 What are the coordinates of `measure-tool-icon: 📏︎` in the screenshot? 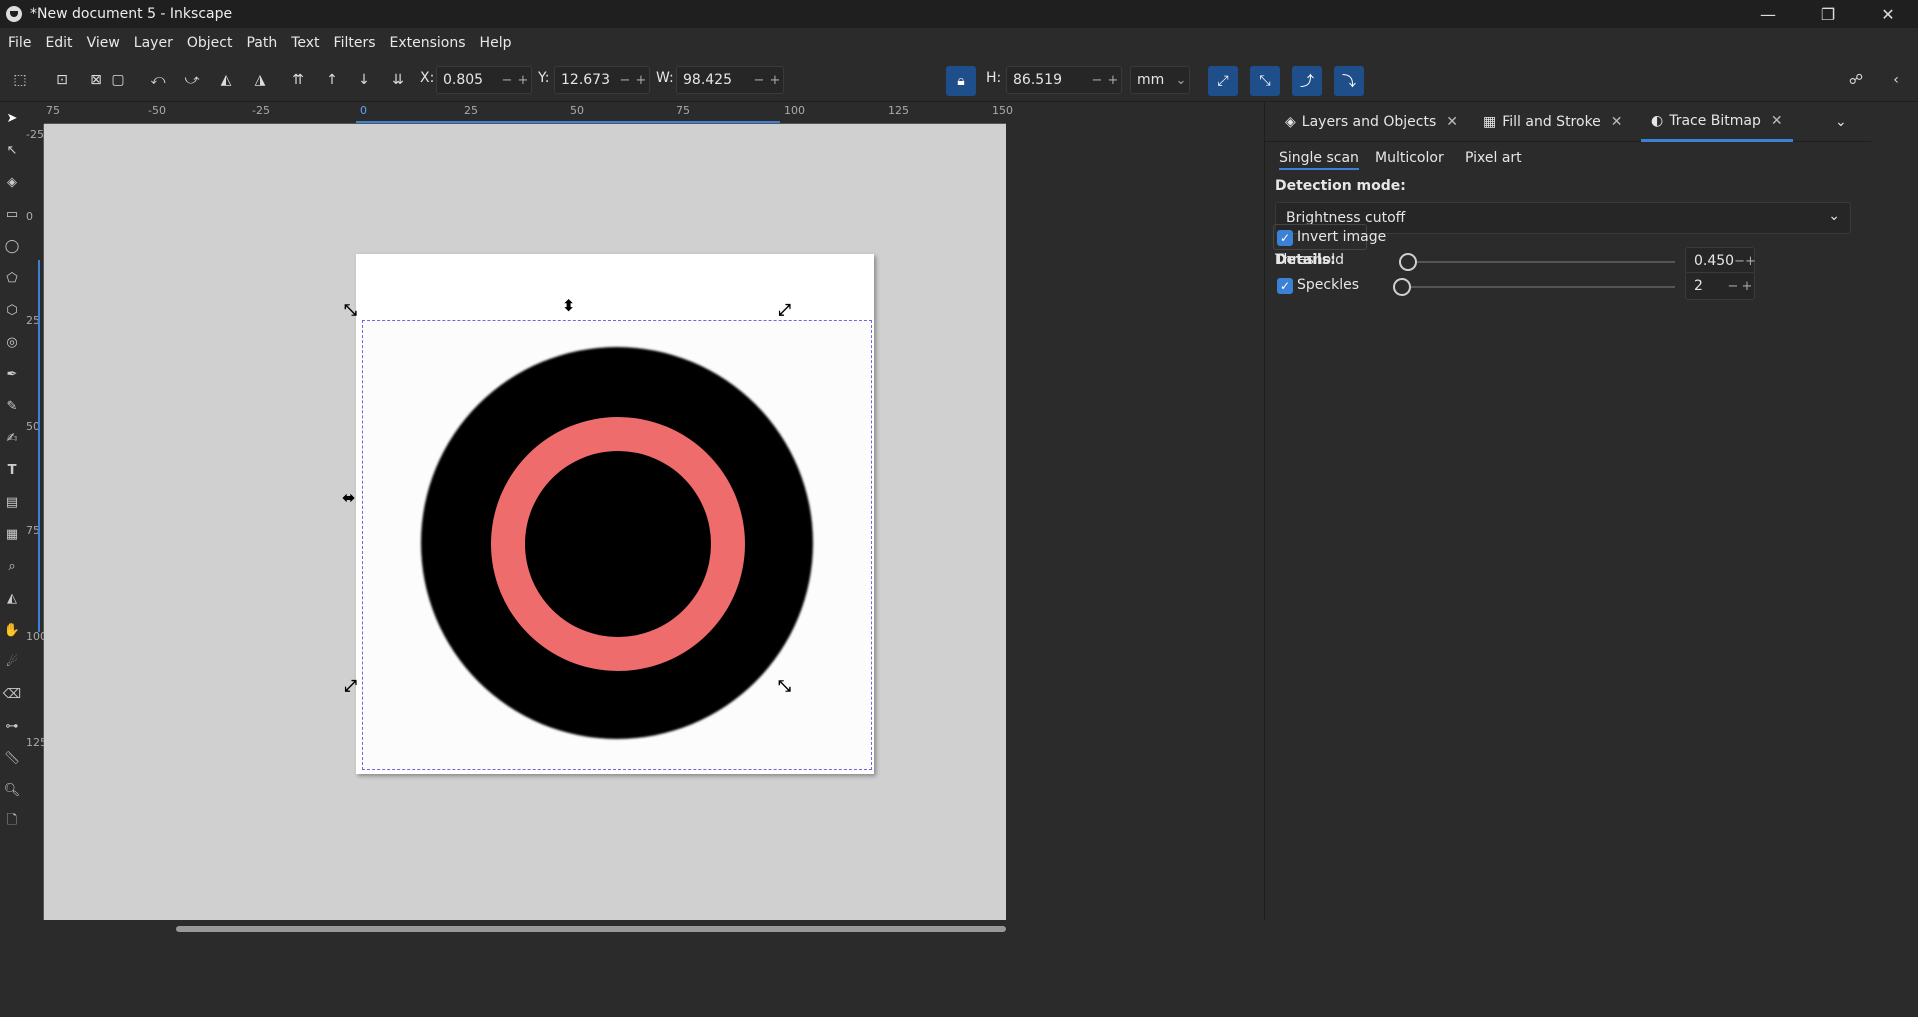 It's located at (12, 758).